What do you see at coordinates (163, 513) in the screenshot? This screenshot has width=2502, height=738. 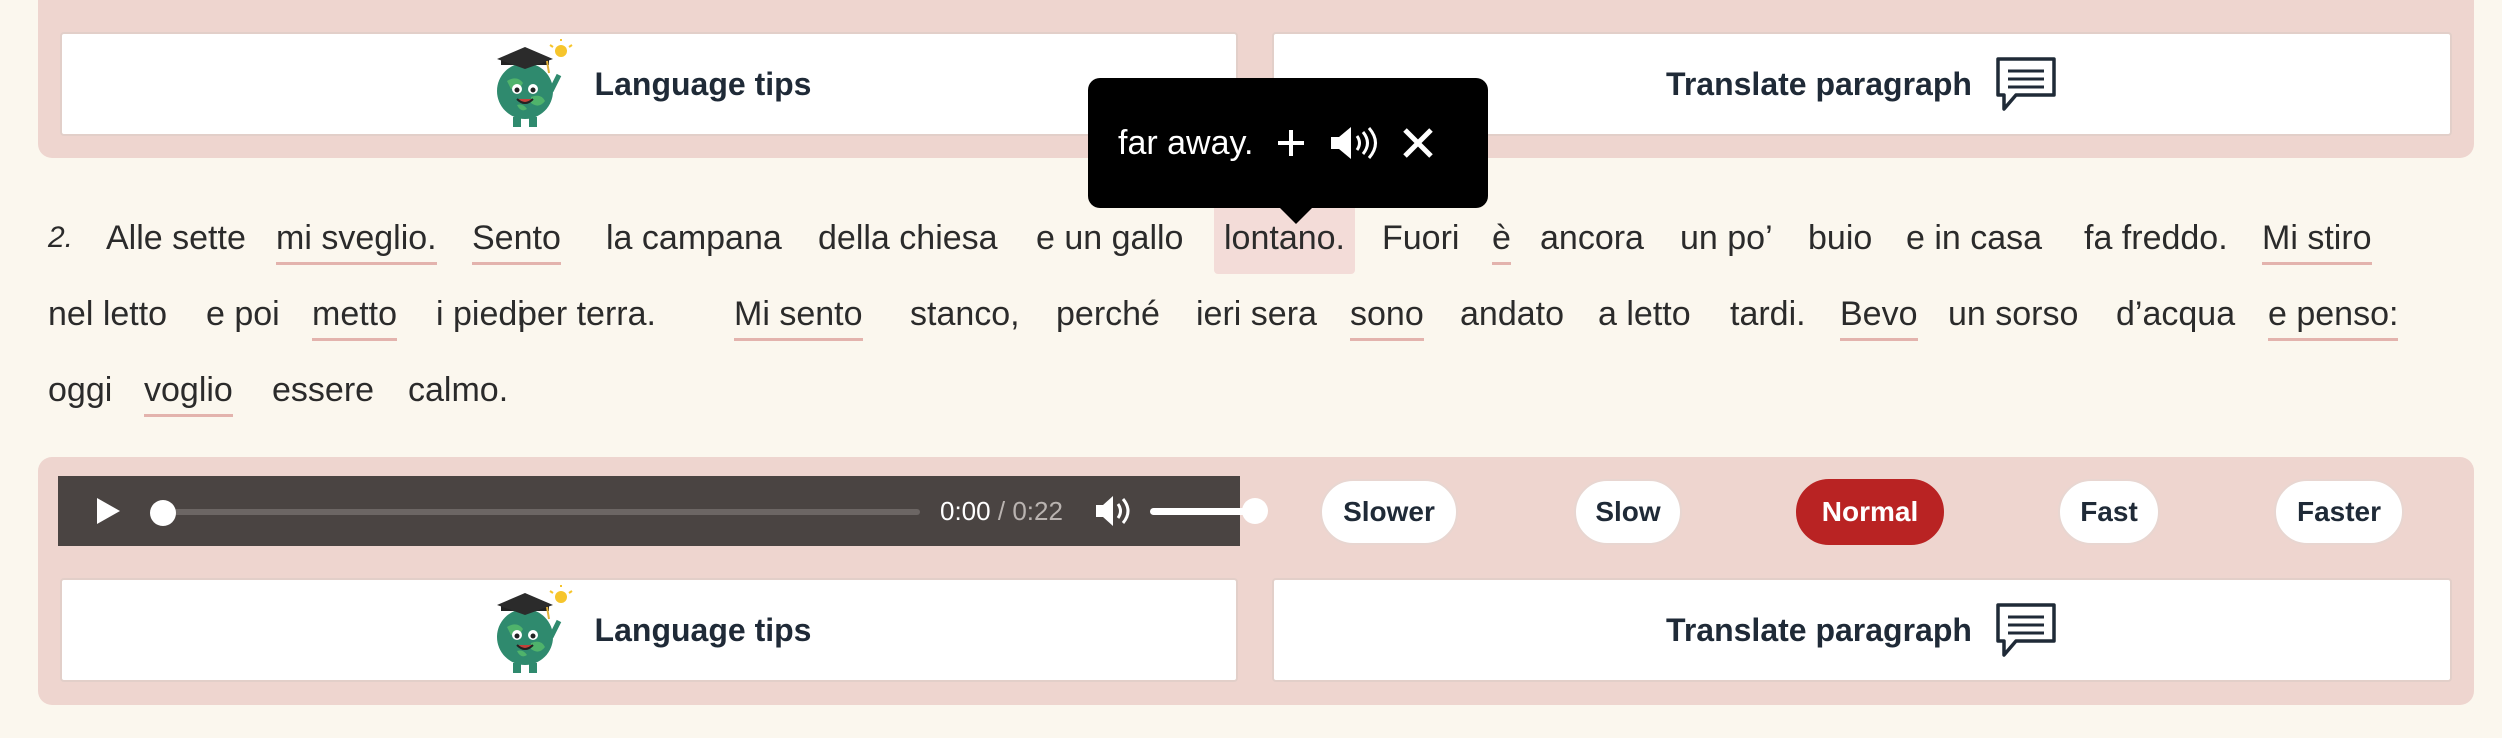 I see `progress-knob` at bounding box center [163, 513].